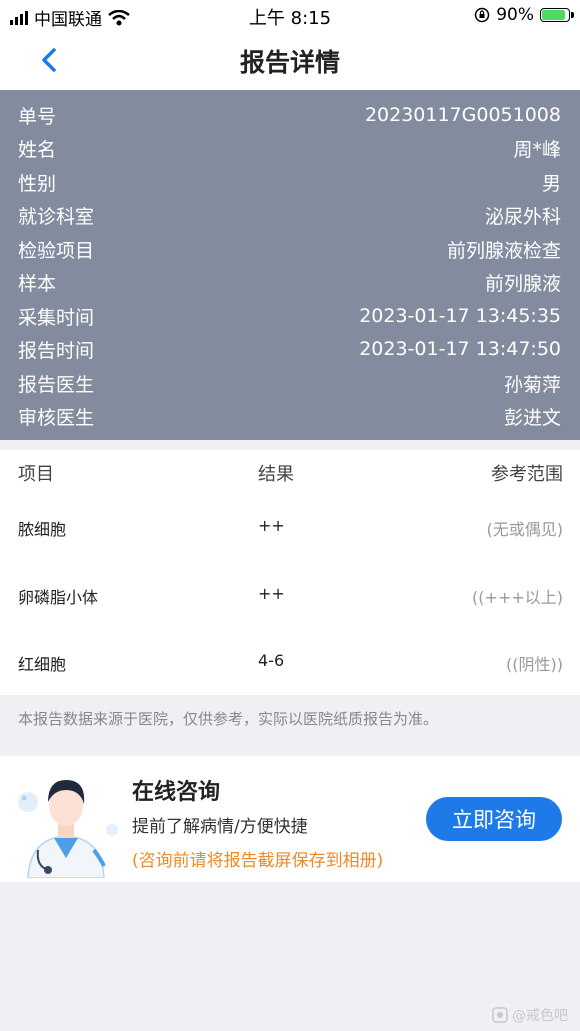 The height and width of the screenshot is (1031, 580). What do you see at coordinates (290, 15) in the screenshot?
I see `status-bar: 中国联通 上午 8:15 90%` at bounding box center [290, 15].